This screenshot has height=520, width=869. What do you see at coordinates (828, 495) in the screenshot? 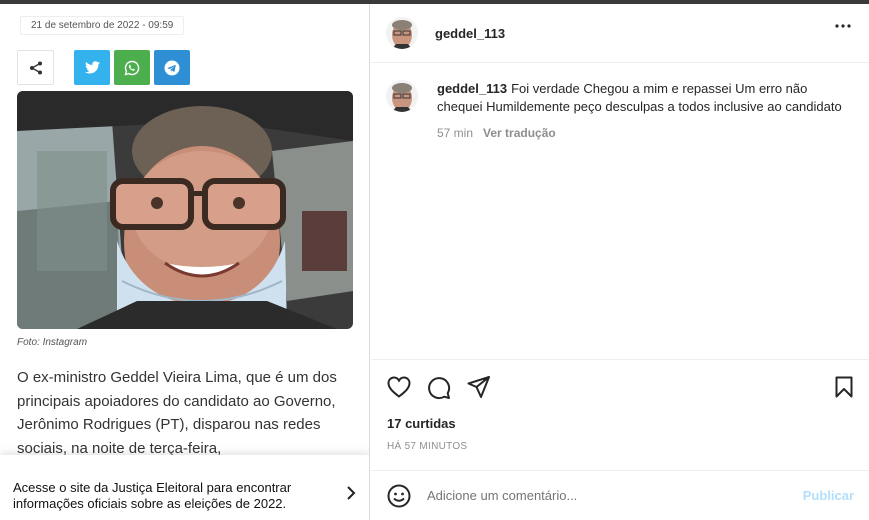
I see `publish-button: Publicar` at bounding box center [828, 495].